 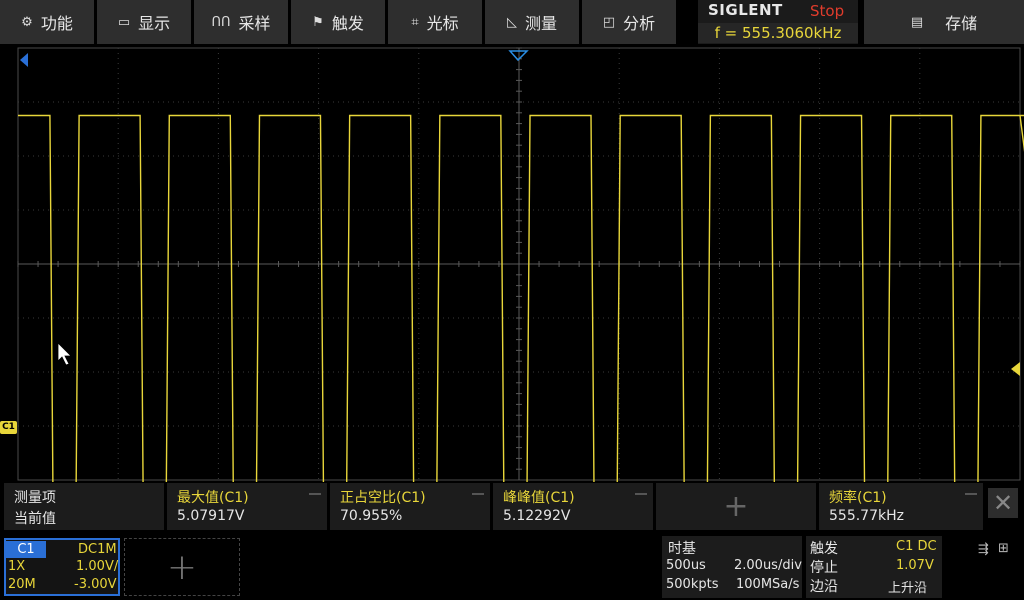 I want to click on sample-icon: ՈՈ, so click(x=221, y=22).